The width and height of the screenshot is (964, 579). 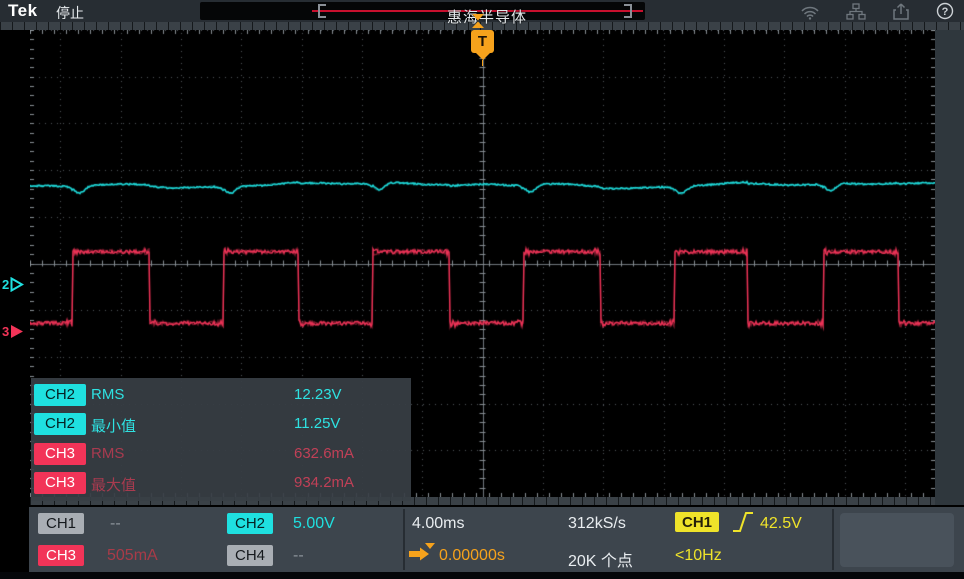 What do you see at coordinates (132, 555) in the screenshot?
I see `ch3-scale: 505mA` at bounding box center [132, 555].